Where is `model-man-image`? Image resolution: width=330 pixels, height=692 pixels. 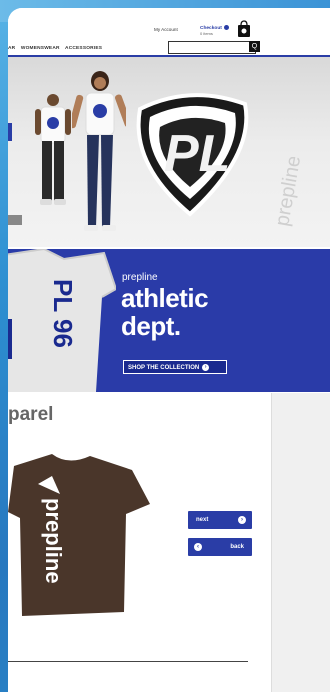 model-man-image is located at coordinates (53, 149).